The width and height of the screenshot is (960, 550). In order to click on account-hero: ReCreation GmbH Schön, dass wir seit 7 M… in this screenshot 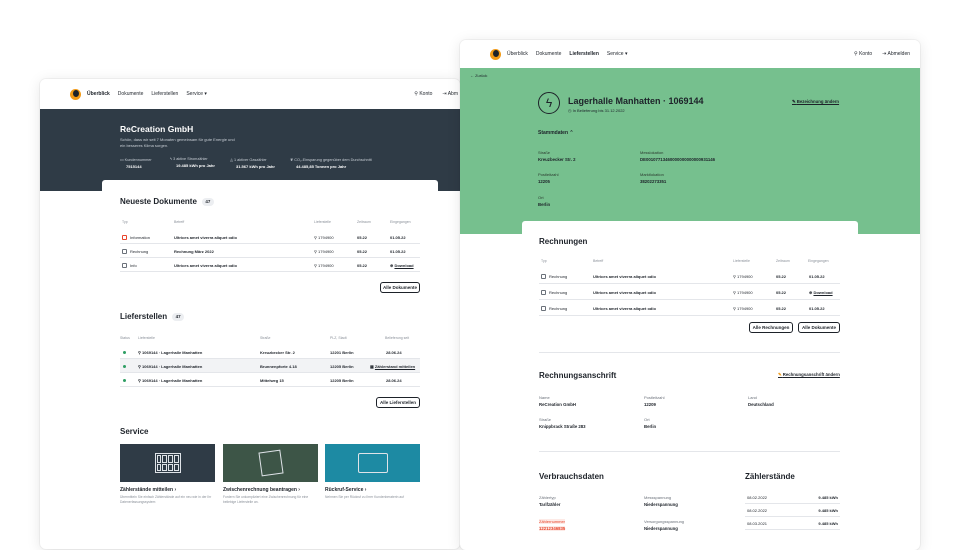, I will do `click(250, 150)`.